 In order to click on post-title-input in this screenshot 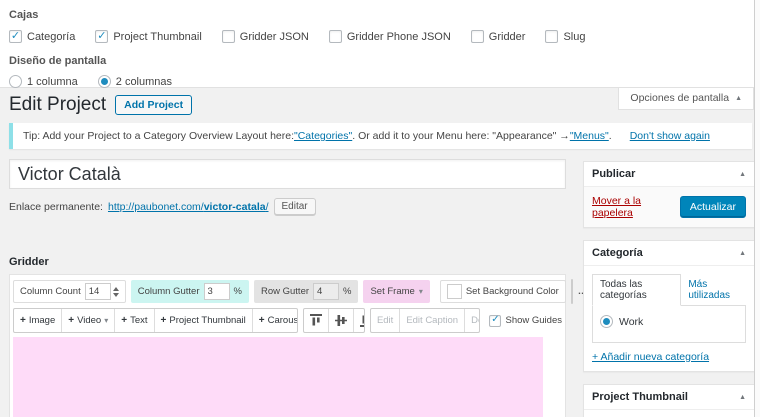, I will do `click(287, 174)`.